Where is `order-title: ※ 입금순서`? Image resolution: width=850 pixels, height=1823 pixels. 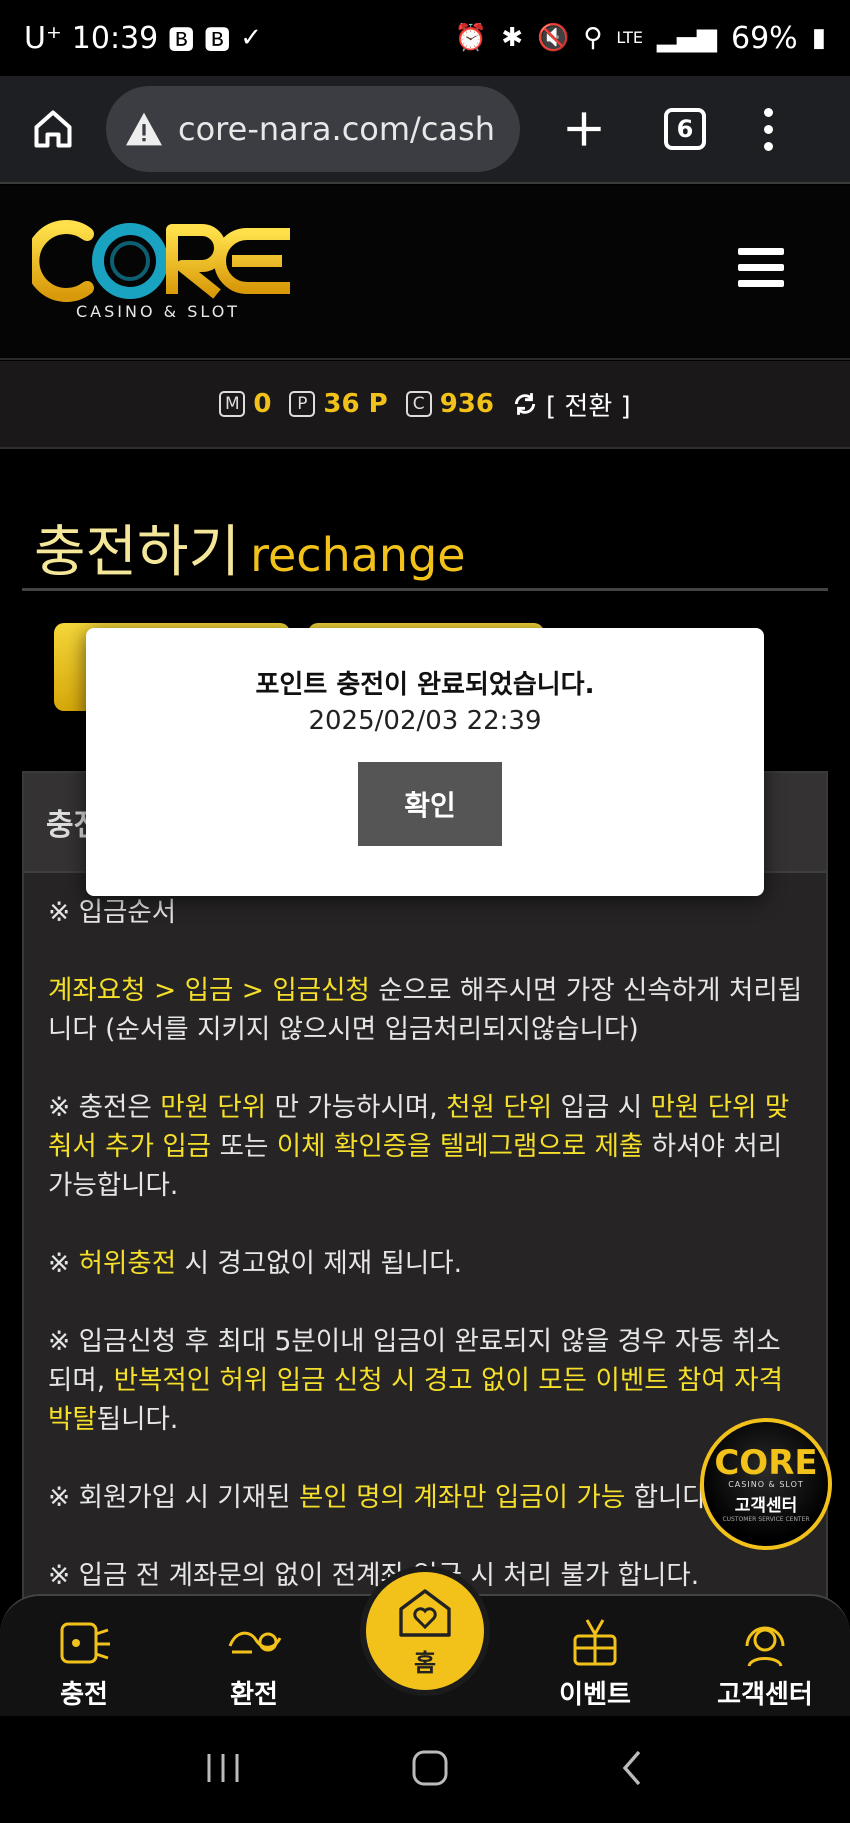
order-title: ※ 입금순서 is located at coordinates (112, 912).